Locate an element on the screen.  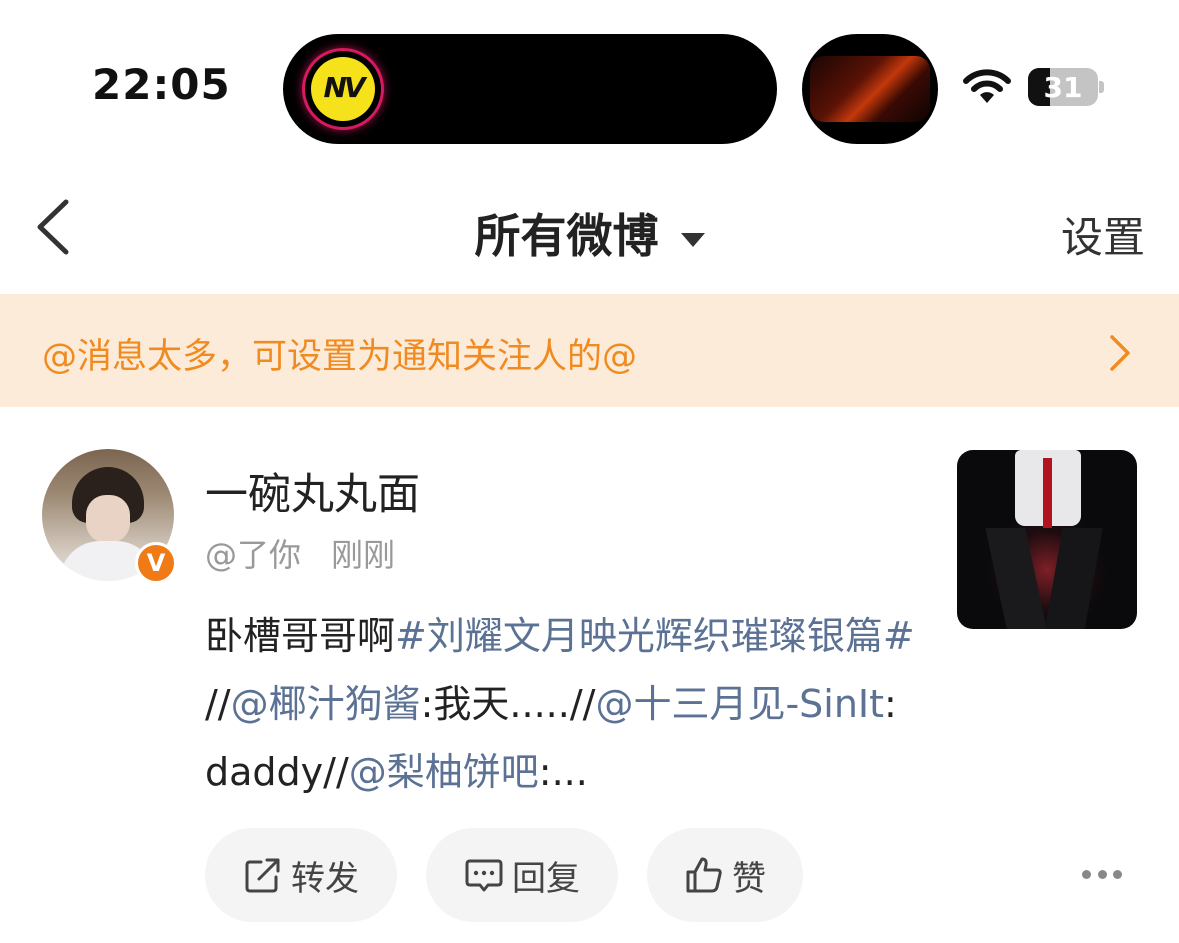
reply-button: 回复 is located at coordinates (522, 875).